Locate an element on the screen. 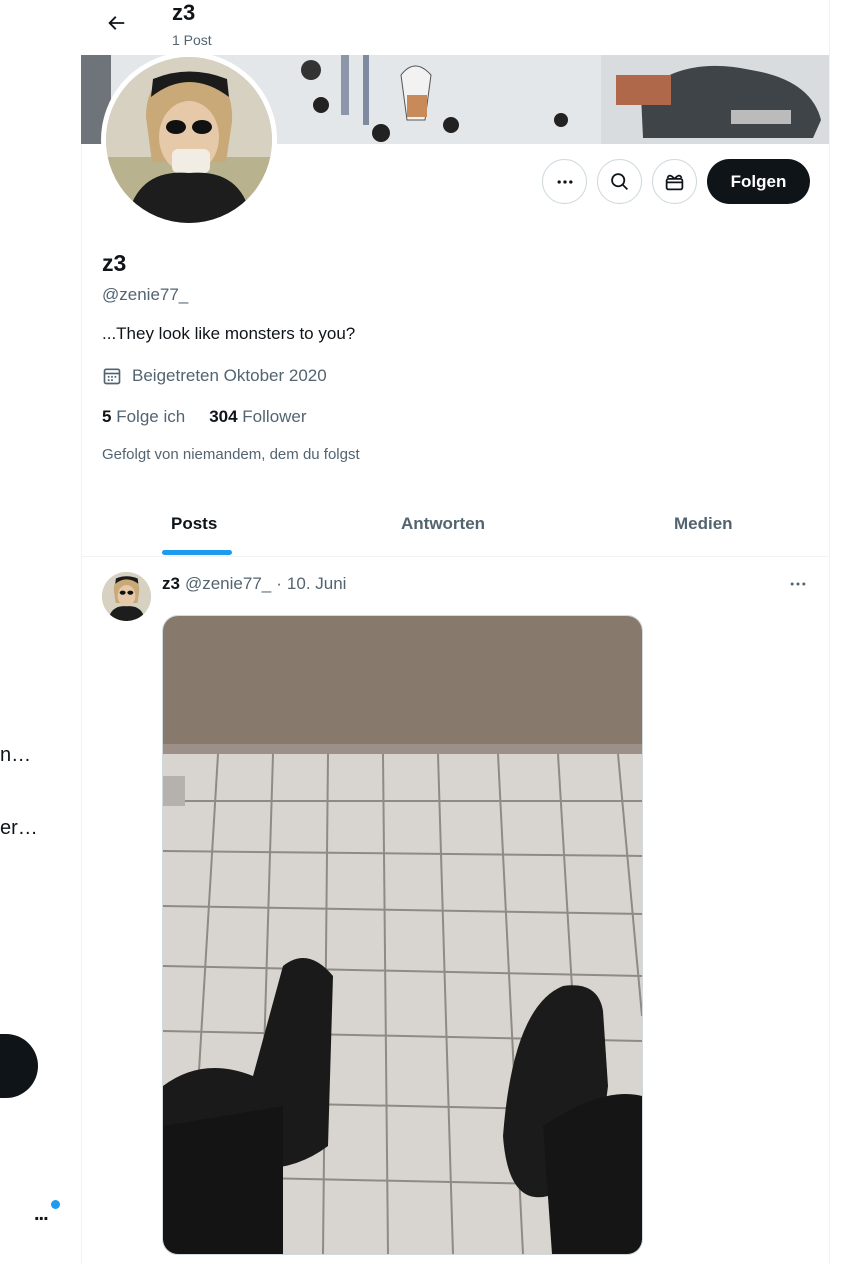 The image size is (854, 1264). gift-icon is located at coordinates (674, 182).